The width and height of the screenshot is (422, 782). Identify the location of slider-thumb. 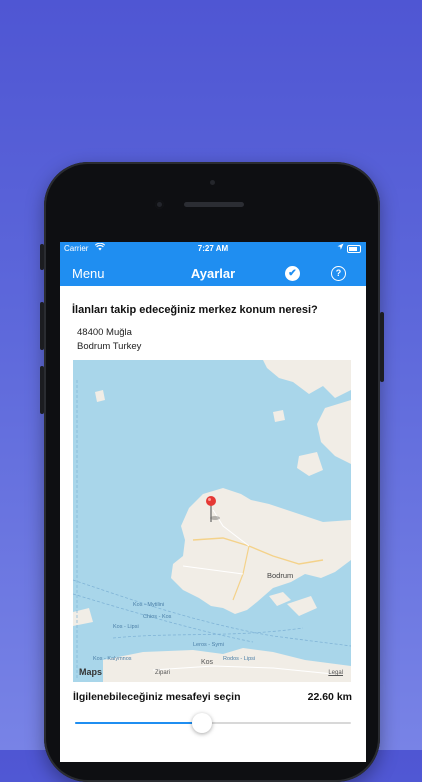
(201, 723).